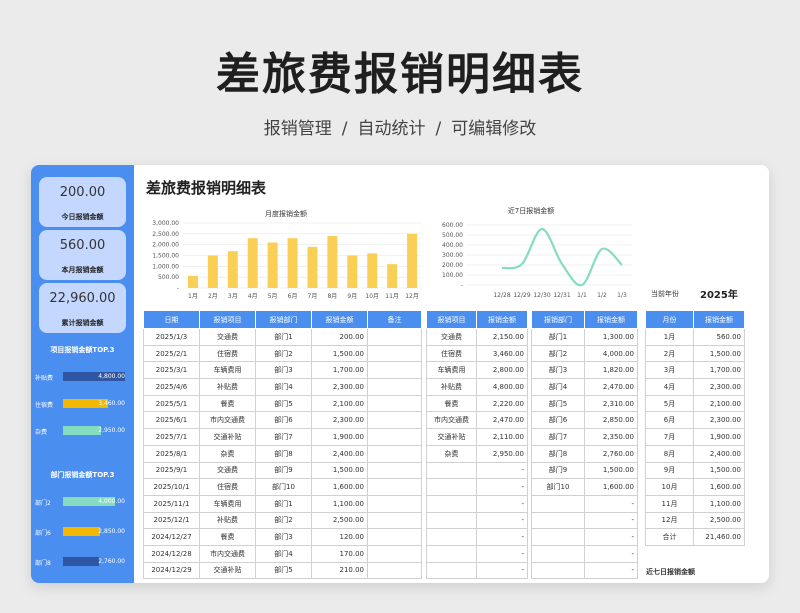 Image resolution: width=800 pixels, height=613 pixels. Describe the element at coordinates (558, 420) in the screenshot. I see `dept-cell: 部门6` at that location.